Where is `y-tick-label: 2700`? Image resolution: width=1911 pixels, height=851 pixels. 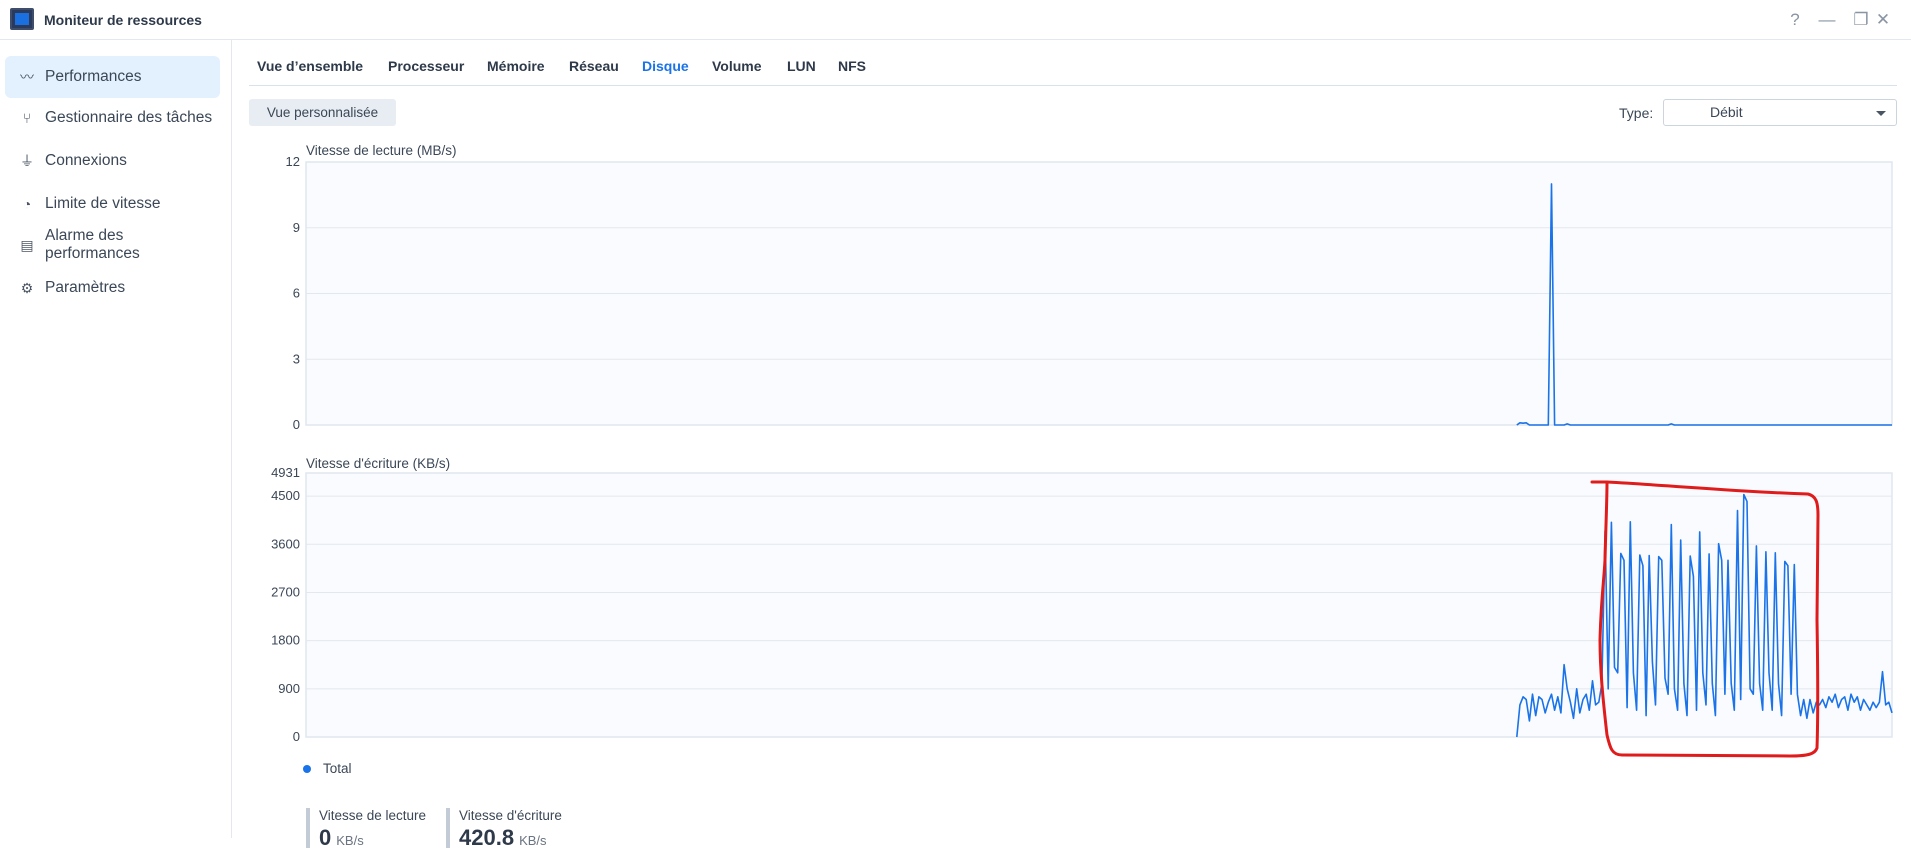 y-tick-label: 2700 is located at coordinates (285, 591).